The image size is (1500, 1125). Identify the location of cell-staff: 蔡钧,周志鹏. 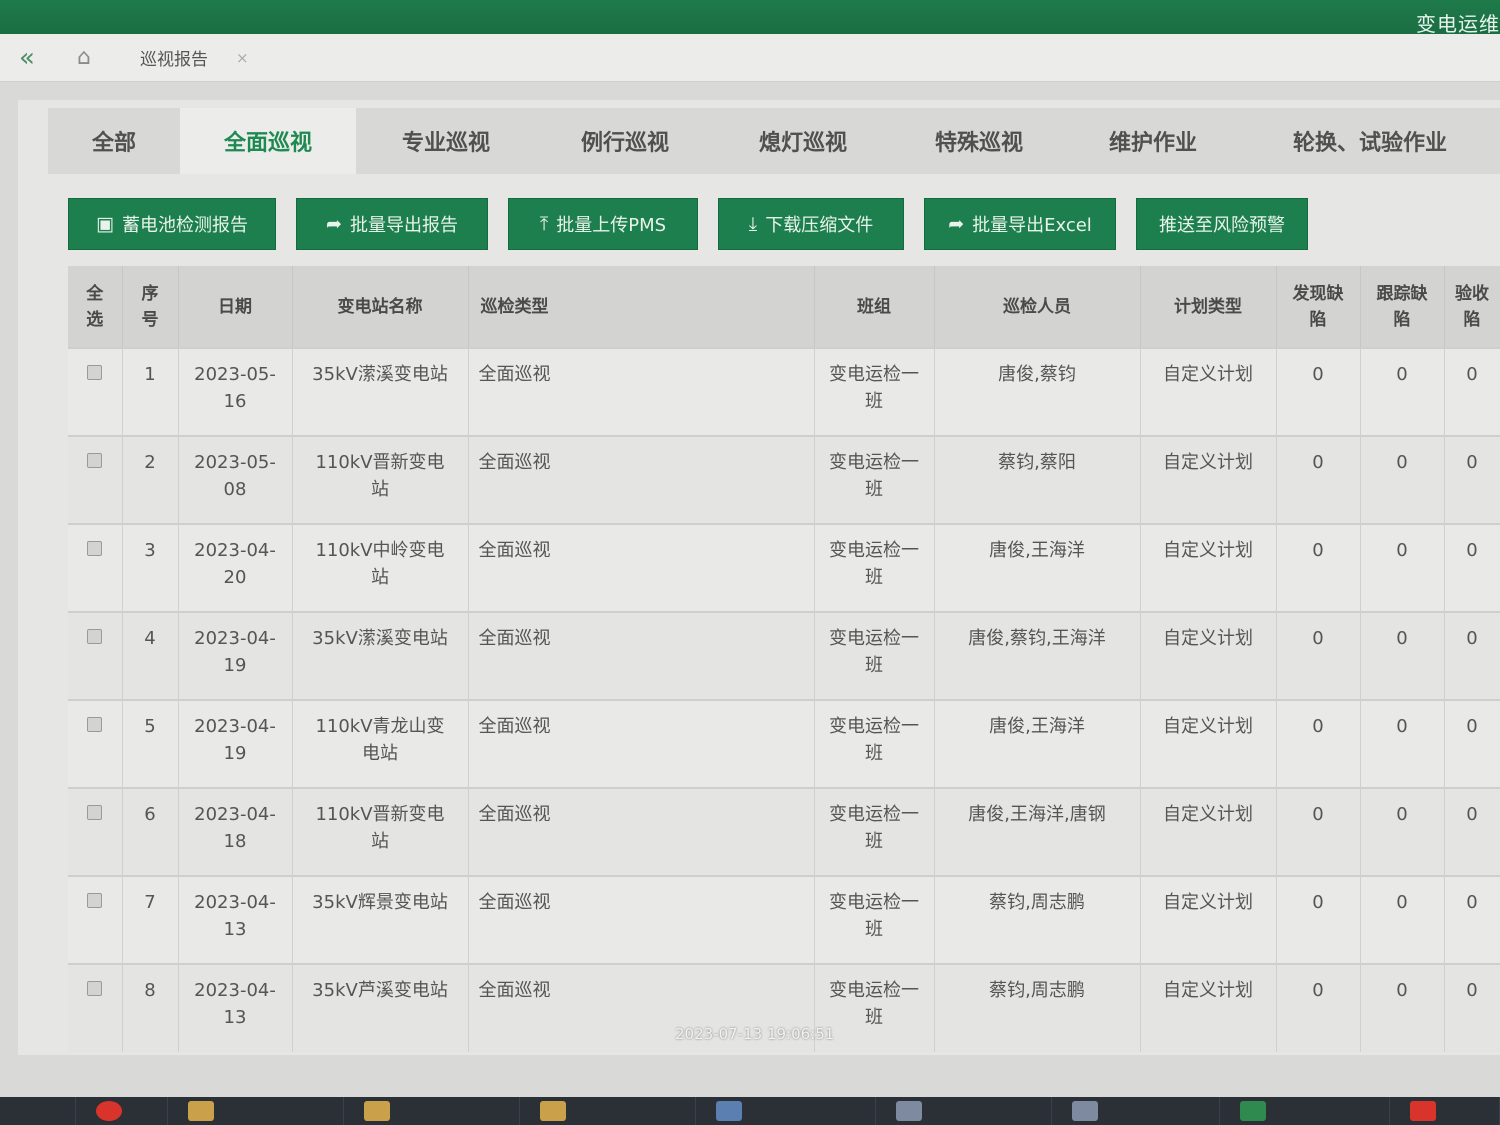
(1037, 1007).